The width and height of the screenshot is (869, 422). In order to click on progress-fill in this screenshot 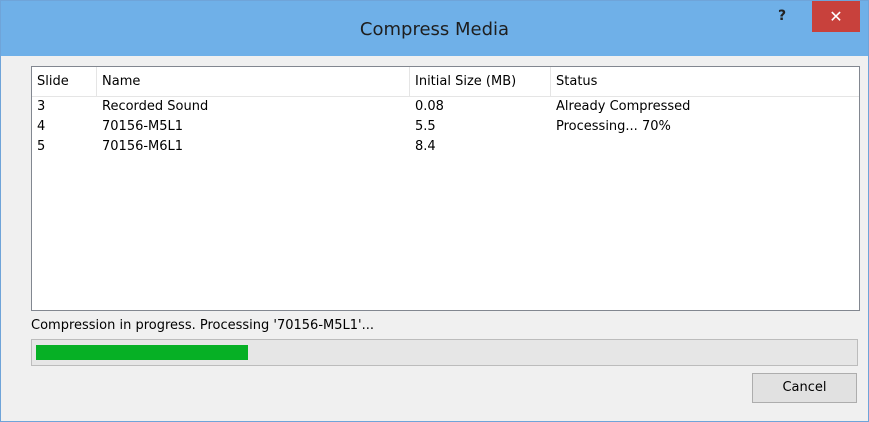, I will do `click(142, 352)`.